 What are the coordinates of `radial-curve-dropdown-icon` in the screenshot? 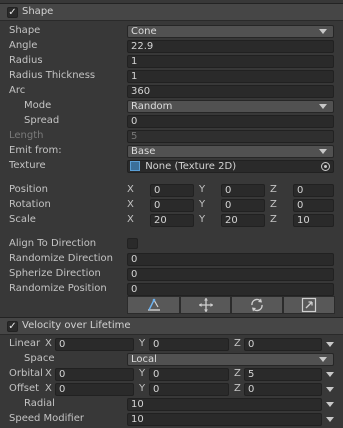 It's located at (330, 404).